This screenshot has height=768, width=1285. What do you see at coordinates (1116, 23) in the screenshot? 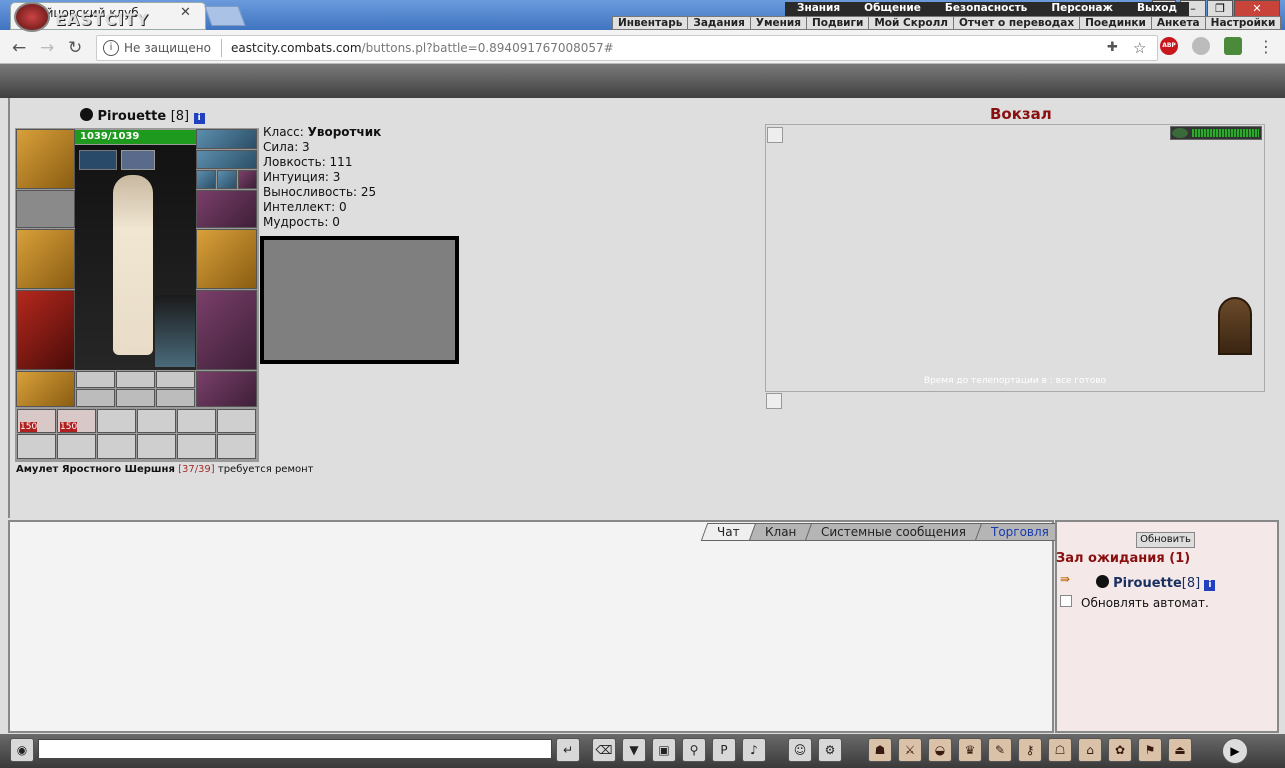
I see `submenu-fights: Поединки` at bounding box center [1116, 23].